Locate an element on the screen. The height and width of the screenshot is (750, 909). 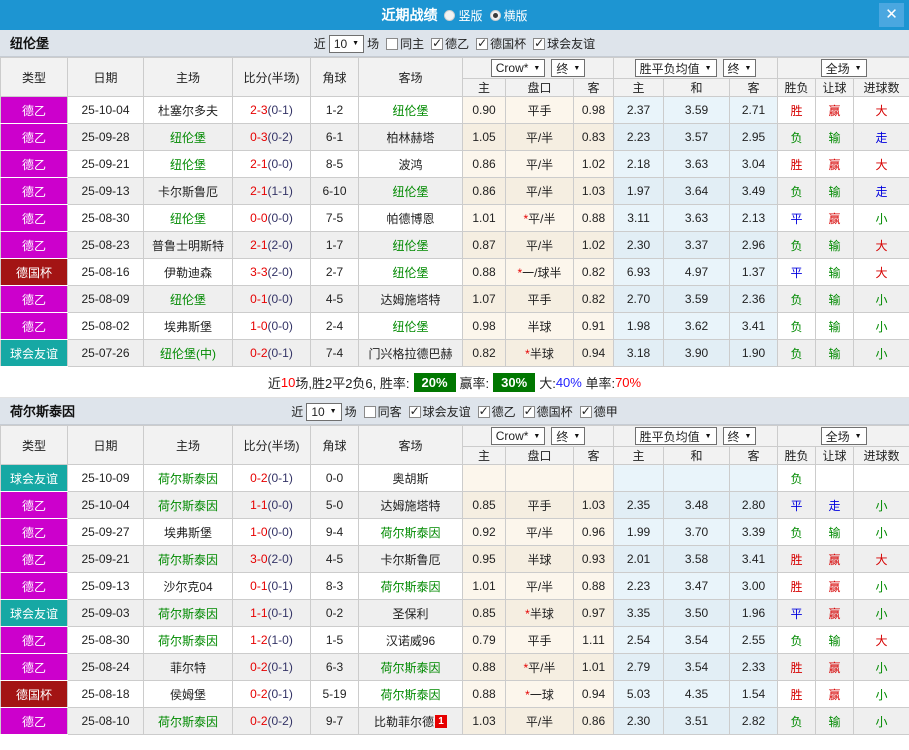
summary-segment: 赢率: is located at coordinates (474, 383).